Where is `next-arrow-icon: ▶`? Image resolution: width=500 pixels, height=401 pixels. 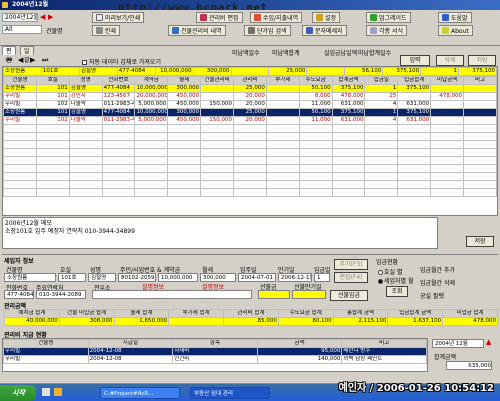
next-arrow-icon: ▶ is located at coordinates (50, 17).